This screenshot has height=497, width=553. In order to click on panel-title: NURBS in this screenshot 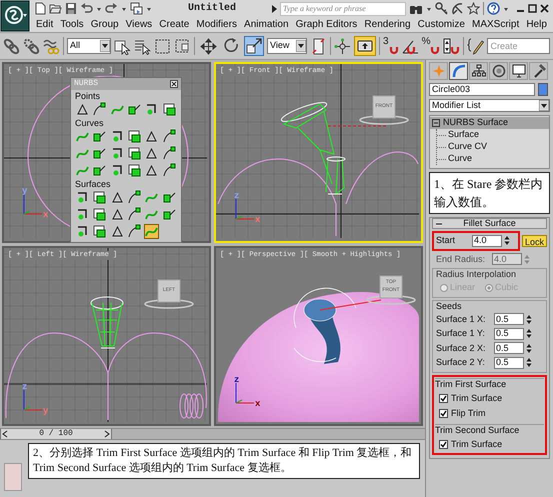, I will do `click(86, 84)`.